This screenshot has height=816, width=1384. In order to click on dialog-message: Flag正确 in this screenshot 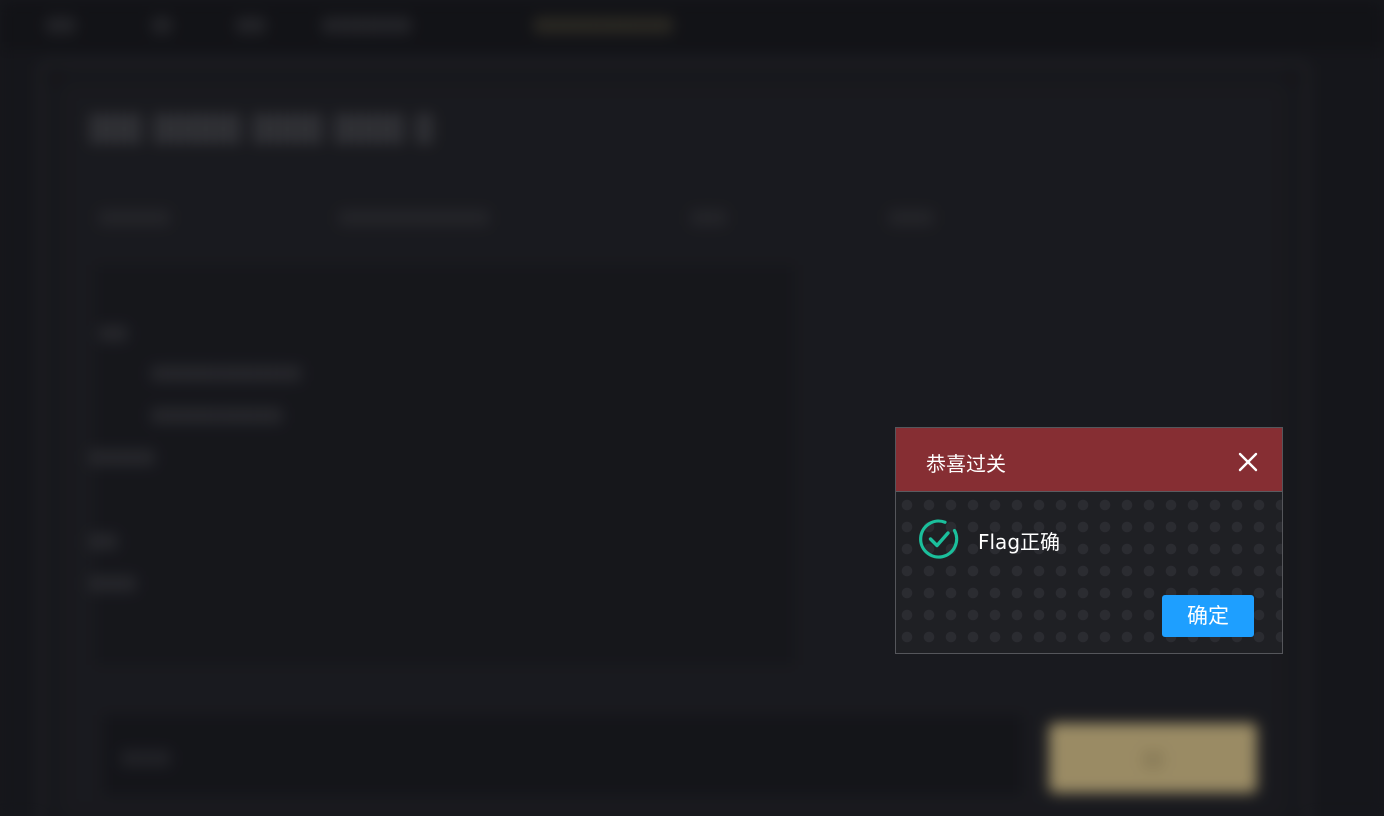, I will do `click(1019, 542)`.